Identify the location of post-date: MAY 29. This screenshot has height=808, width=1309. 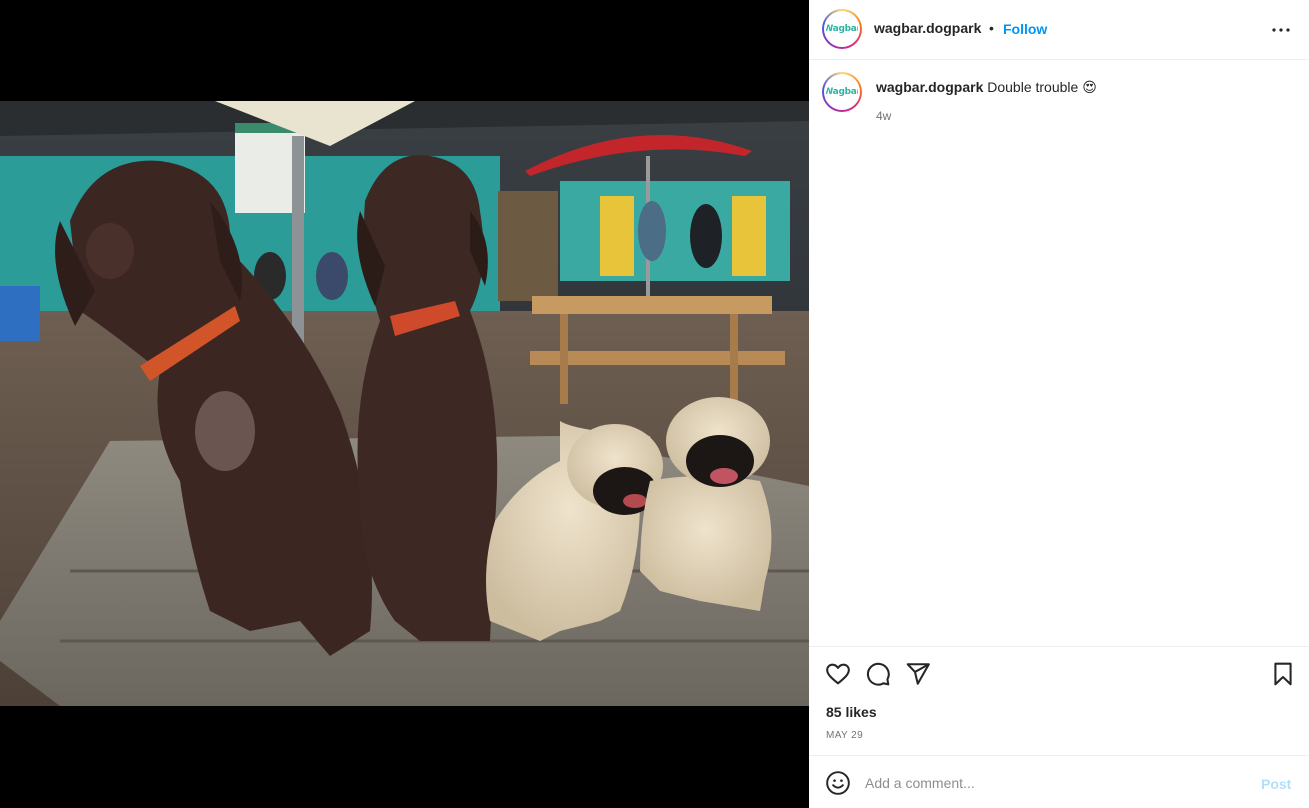
(844, 735).